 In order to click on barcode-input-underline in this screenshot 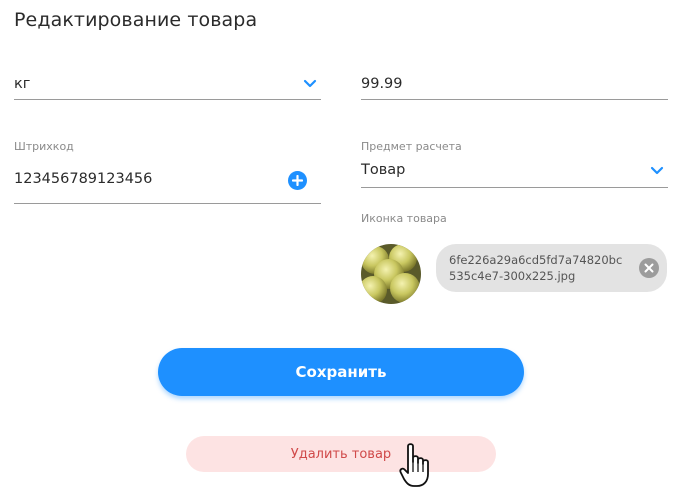, I will do `click(167, 203)`.